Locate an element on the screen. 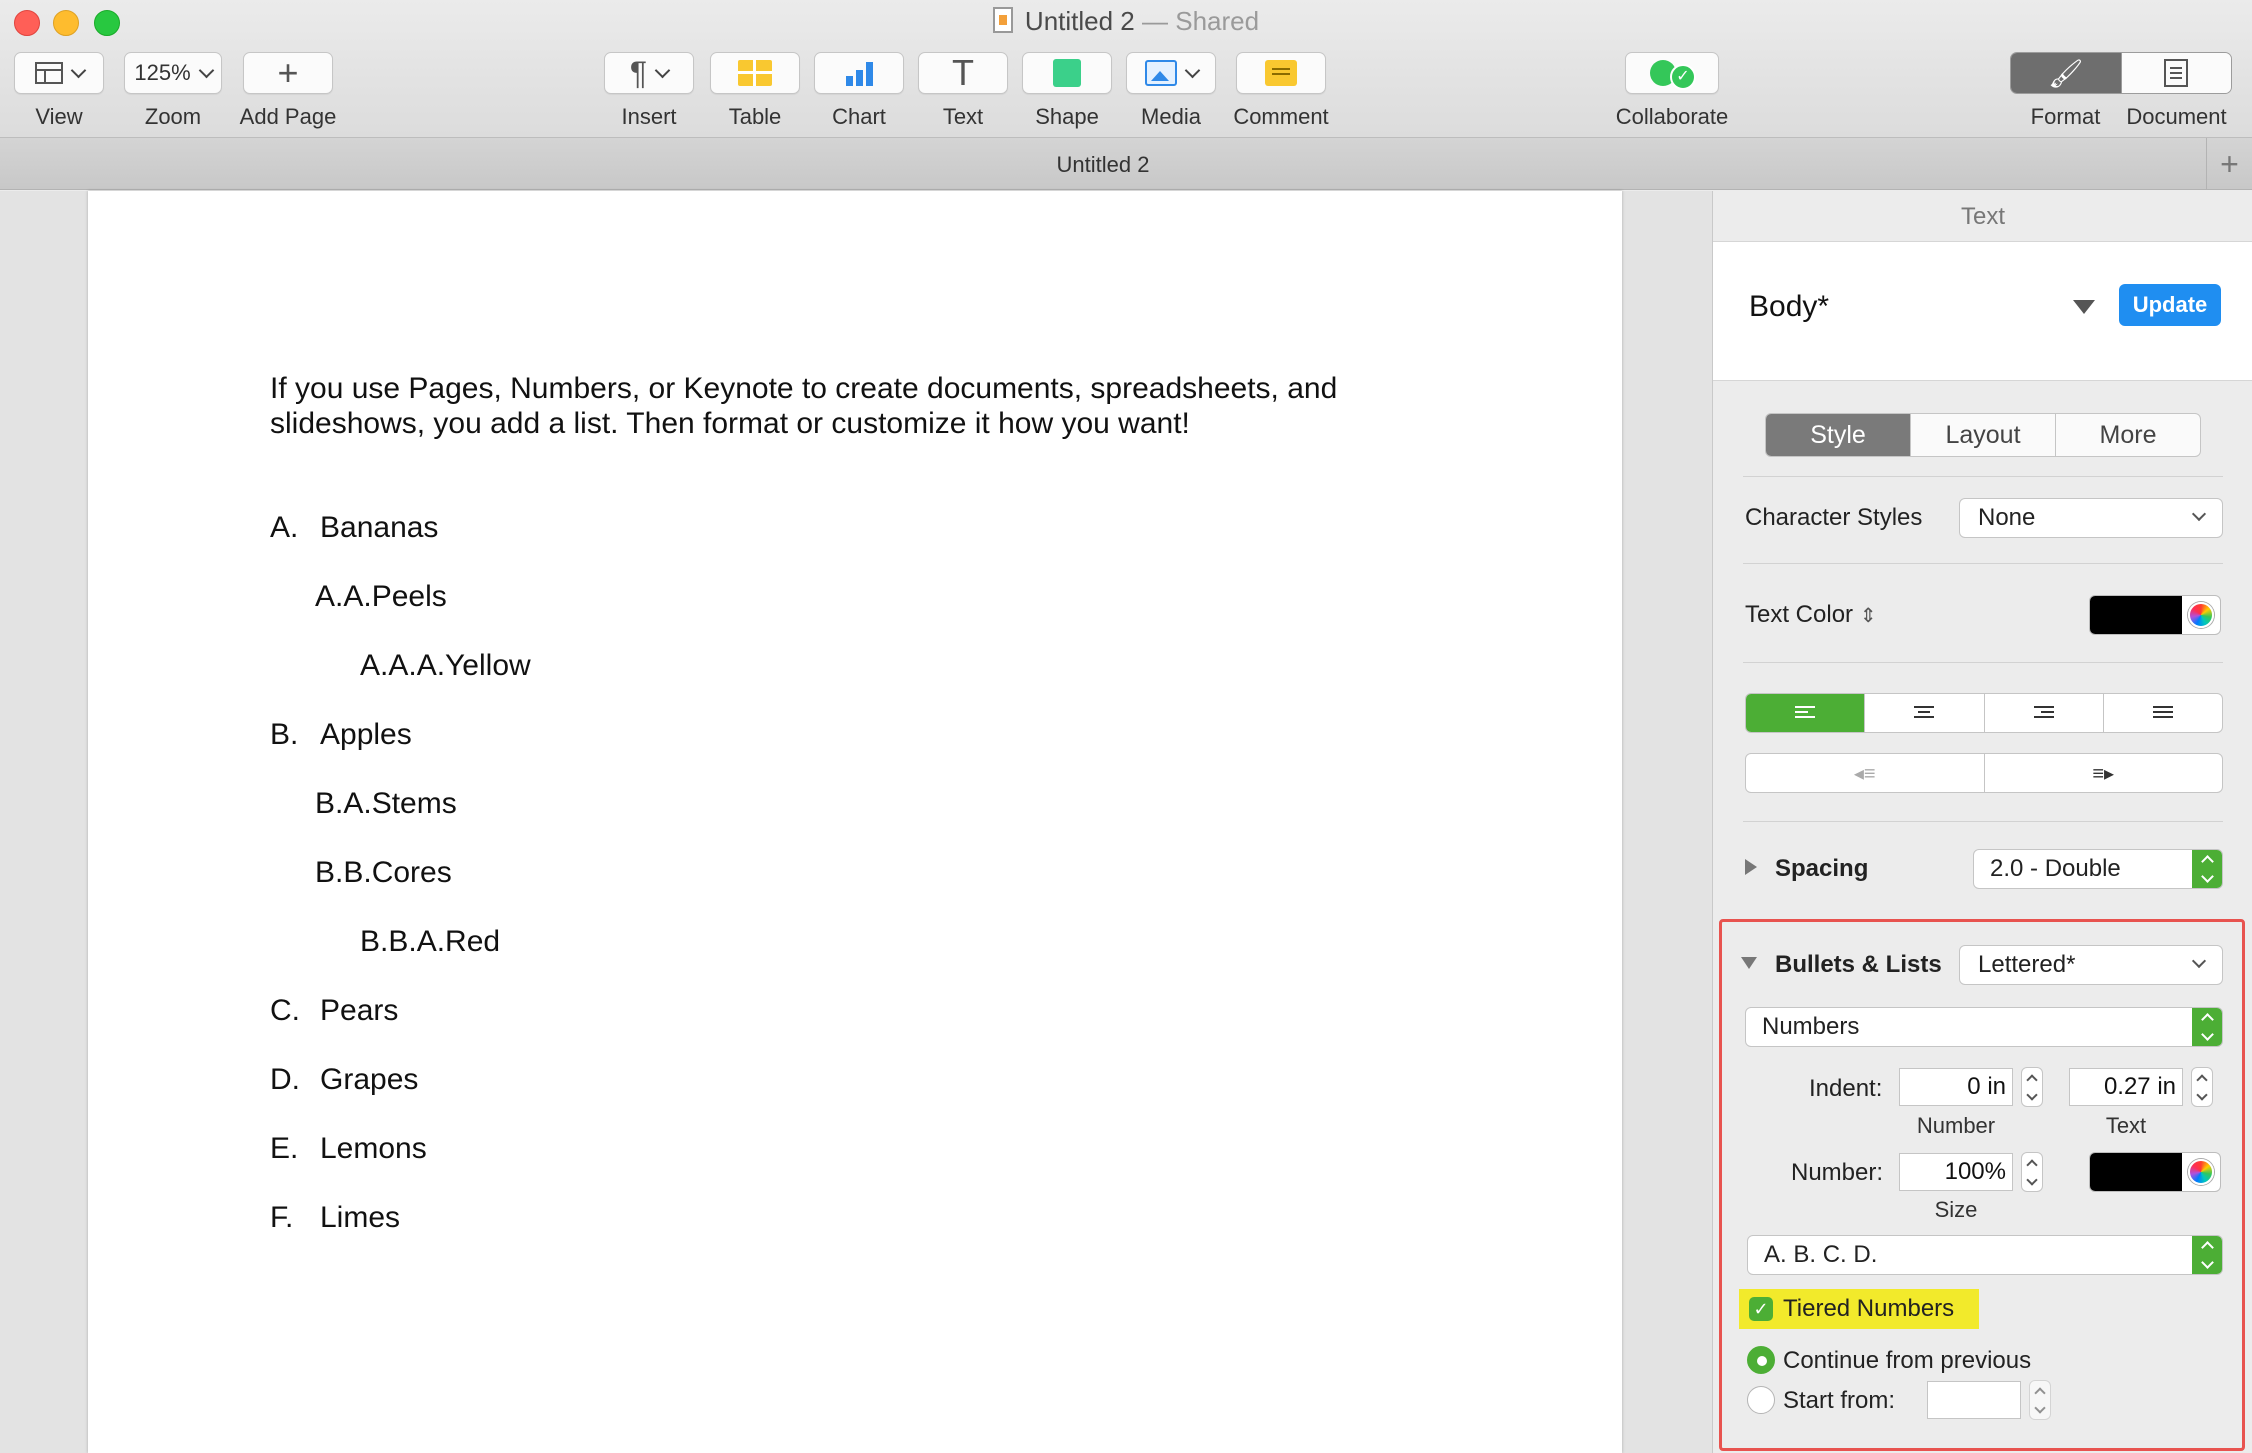 This screenshot has height=1453, width=2252. bullets-lists-label: Bullets & Lists is located at coordinates (1858, 965).